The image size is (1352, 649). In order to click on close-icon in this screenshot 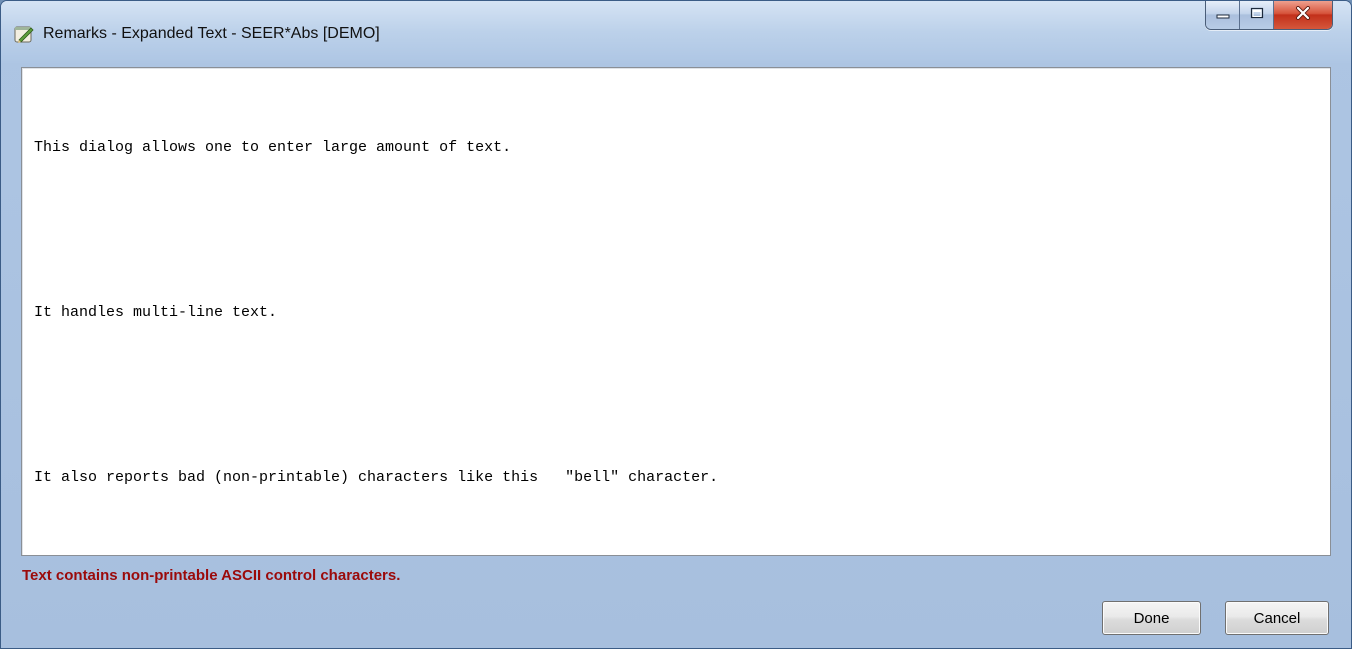, I will do `click(1303, 15)`.